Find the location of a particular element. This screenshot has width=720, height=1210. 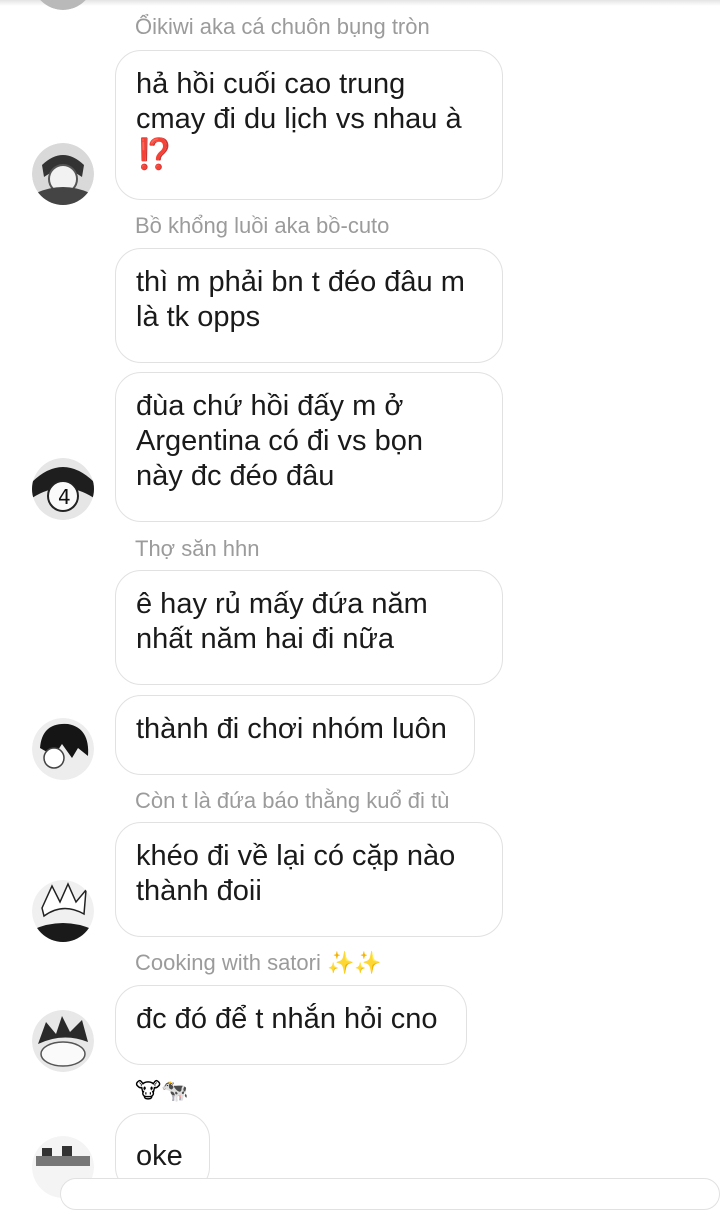

svg-text: 4 is located at coordinates (64, 497).